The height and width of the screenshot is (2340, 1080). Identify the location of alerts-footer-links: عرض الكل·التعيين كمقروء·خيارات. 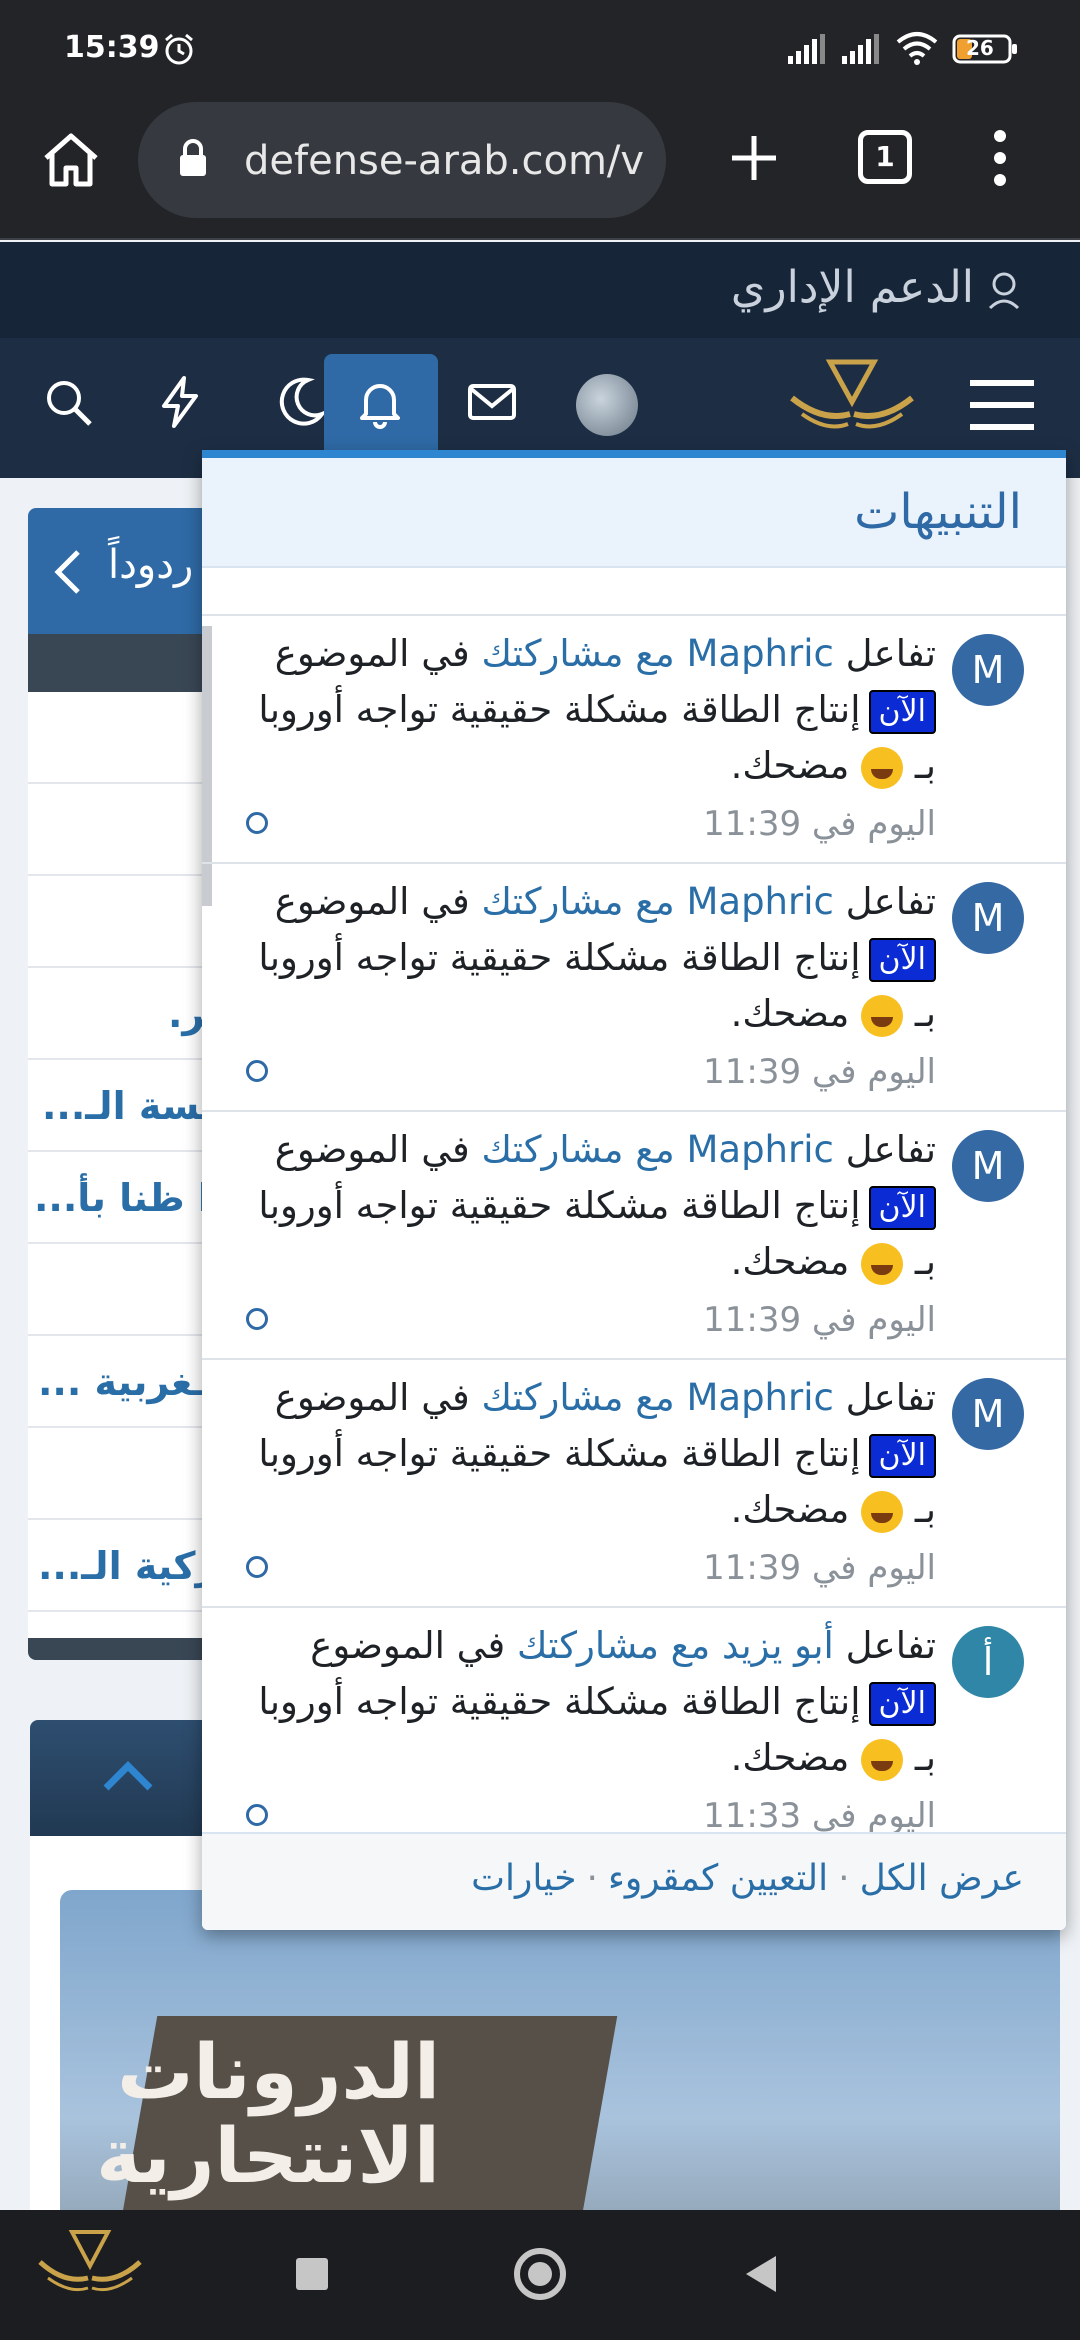
(747, 1878).